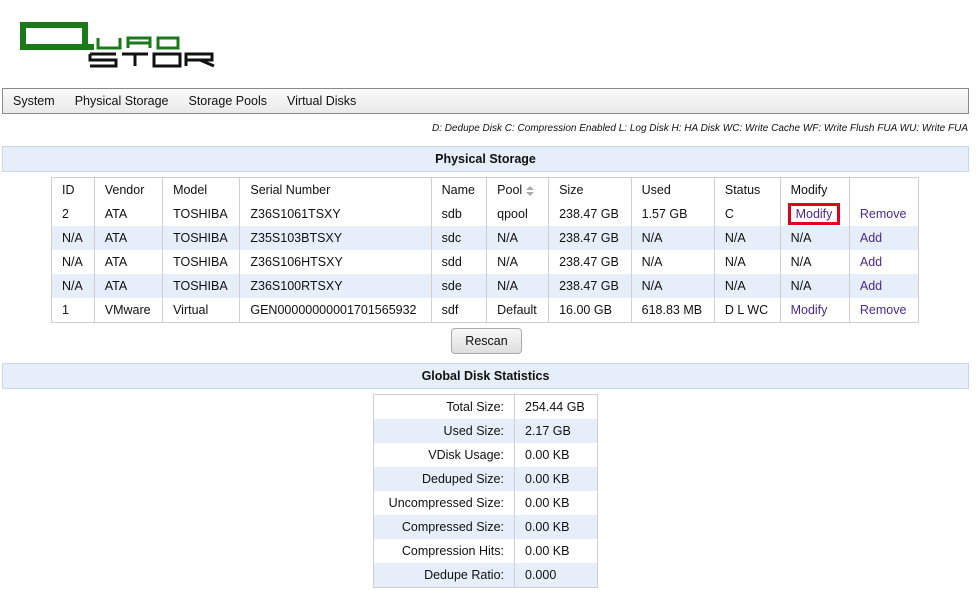 The width and height of the screenshot is (980, 600). Describe the element at coordinates (884, 189) in the screenshot. I see `col-action` at that location.